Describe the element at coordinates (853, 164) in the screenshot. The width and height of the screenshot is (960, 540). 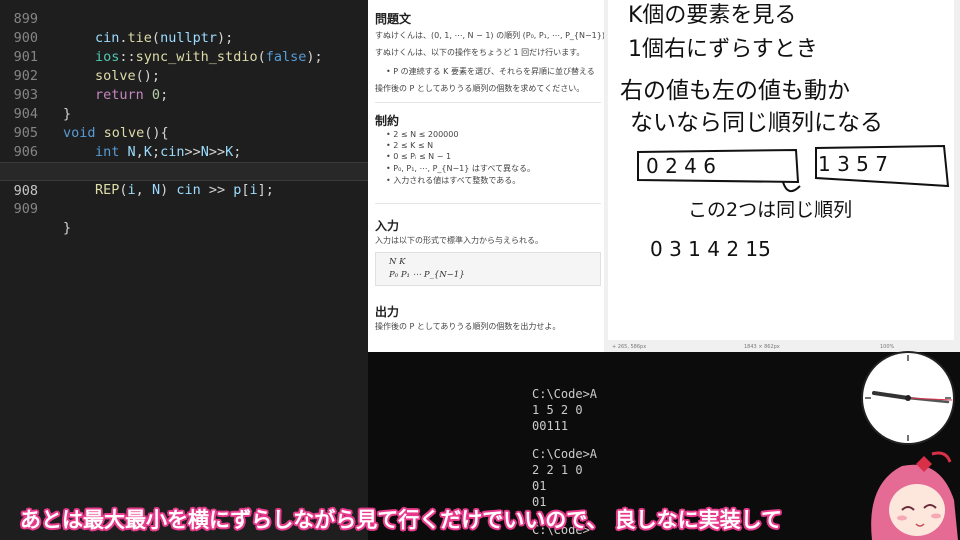
I see `handwritten-sequence: 1 3 5 7` at that location.